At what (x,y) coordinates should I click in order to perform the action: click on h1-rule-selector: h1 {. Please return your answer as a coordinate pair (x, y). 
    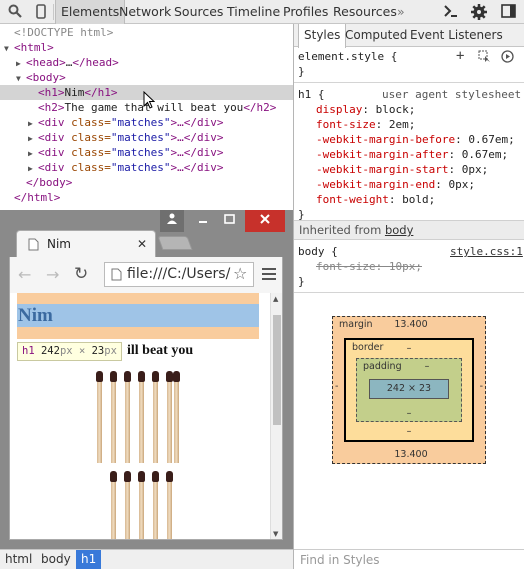
    Looking at the image, I should click on (311, 94).